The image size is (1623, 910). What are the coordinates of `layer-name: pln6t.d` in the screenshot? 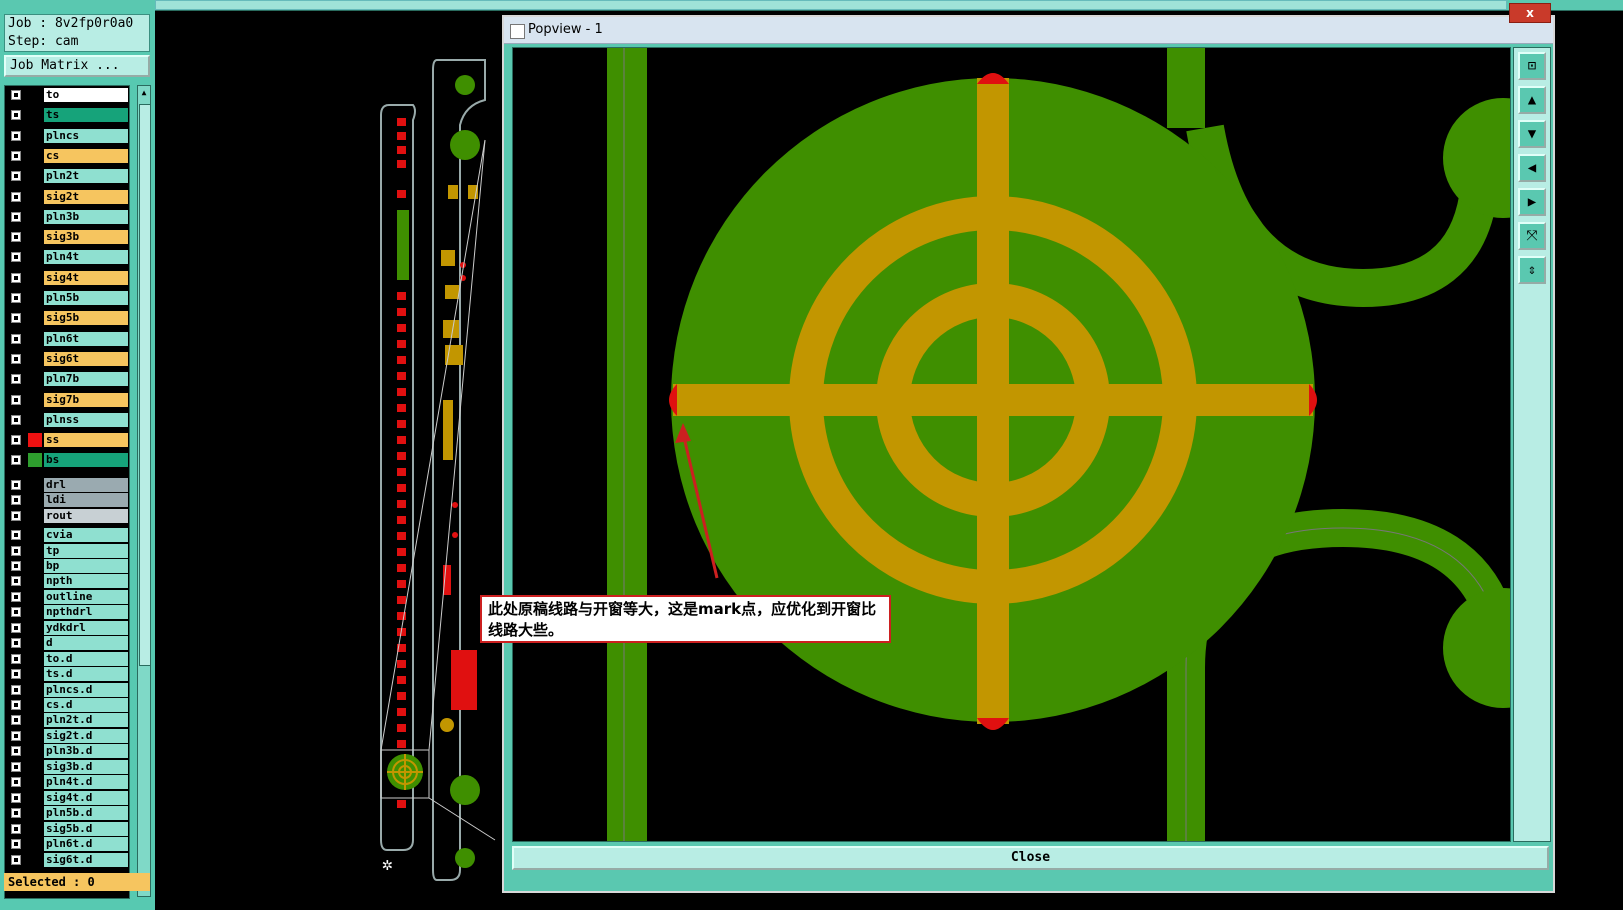 It's located at (86, 844).